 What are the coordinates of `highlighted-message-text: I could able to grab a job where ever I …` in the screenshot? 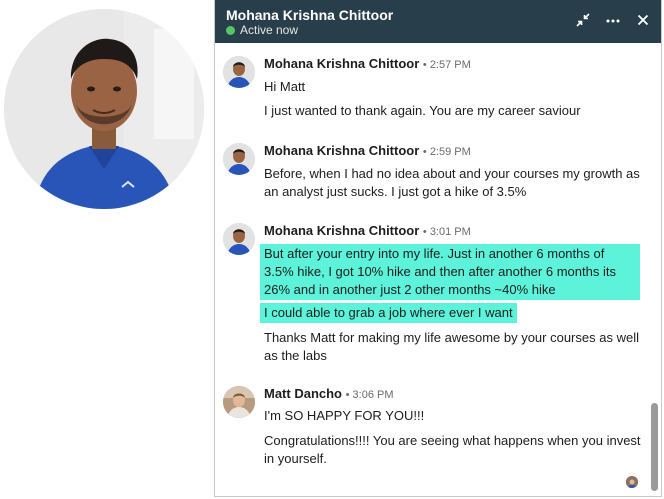 It's located at (388, 313).